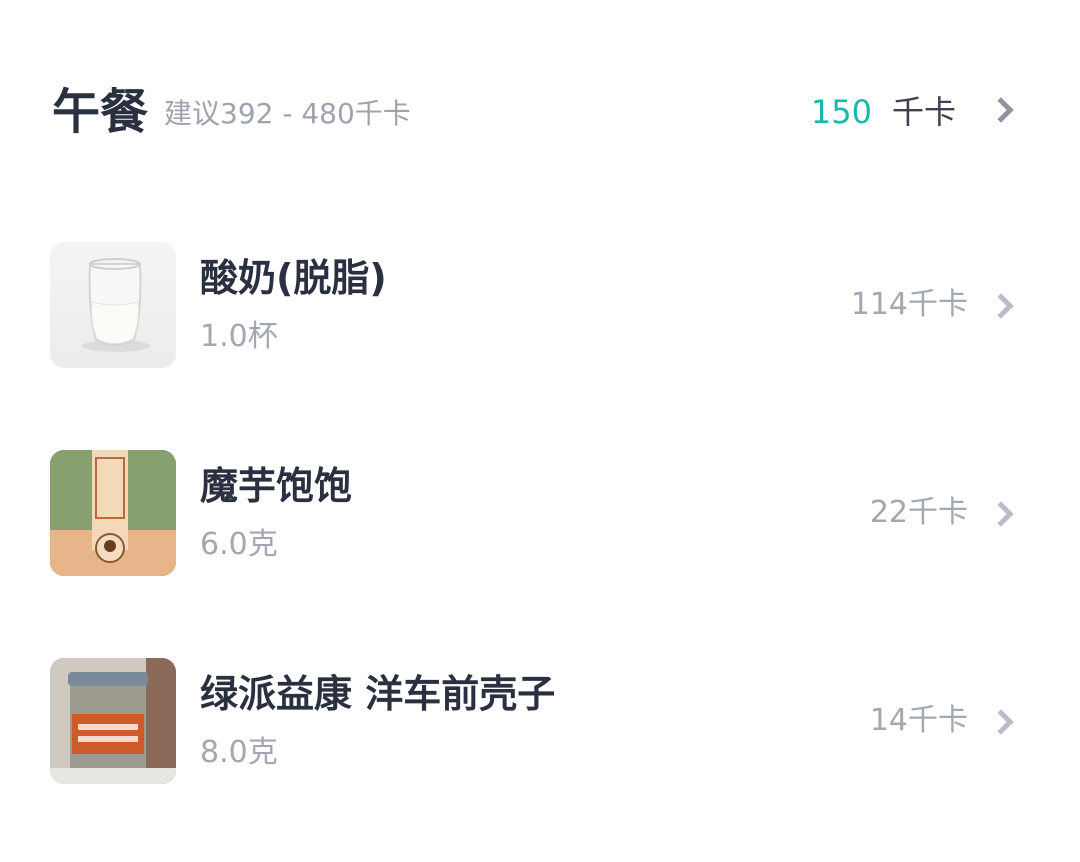 This screenshot has width=1080, height=862. Describe the element at coordinates (909, 304) in the screenshot. I see `food-calories: 114千卡` at that location.